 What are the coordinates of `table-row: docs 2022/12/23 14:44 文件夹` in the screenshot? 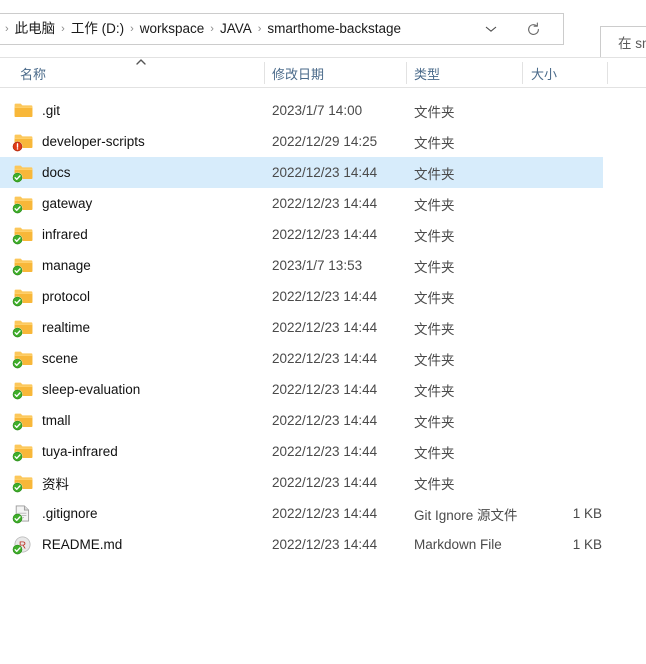 It's located at (323, 172).